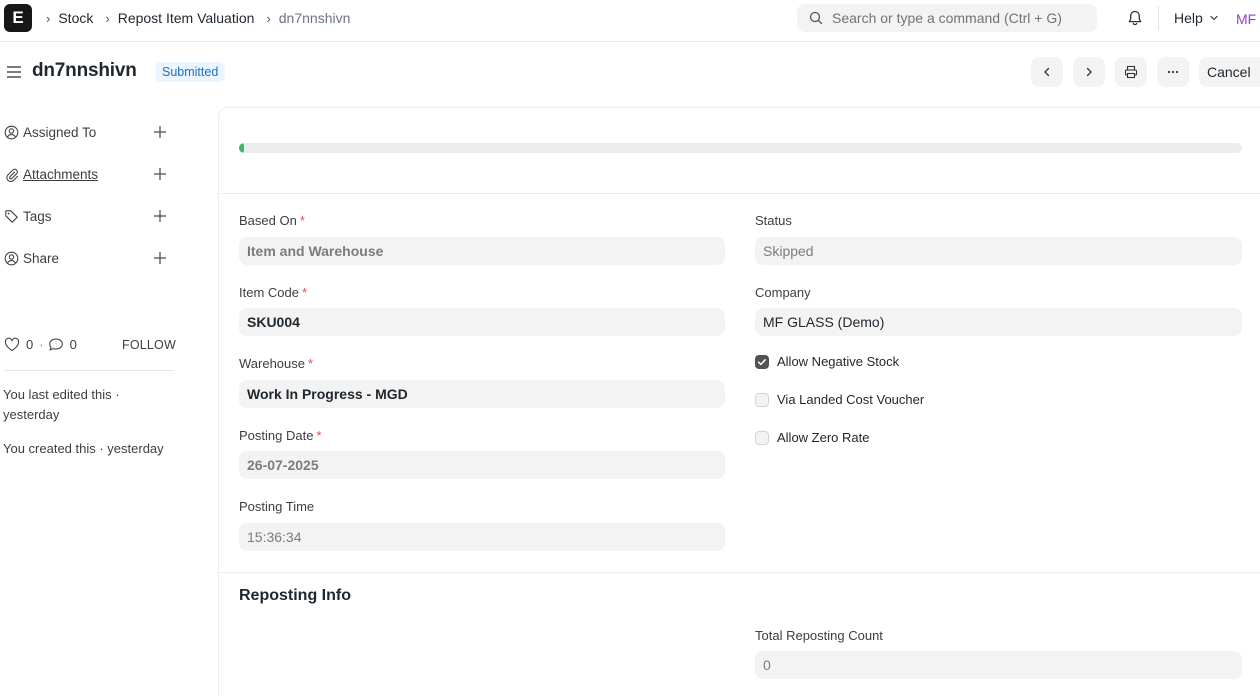 Image resolution: width=1260 pixels, height=696 pixels. I want to click on previous-doc-button, so click(1047, 72).